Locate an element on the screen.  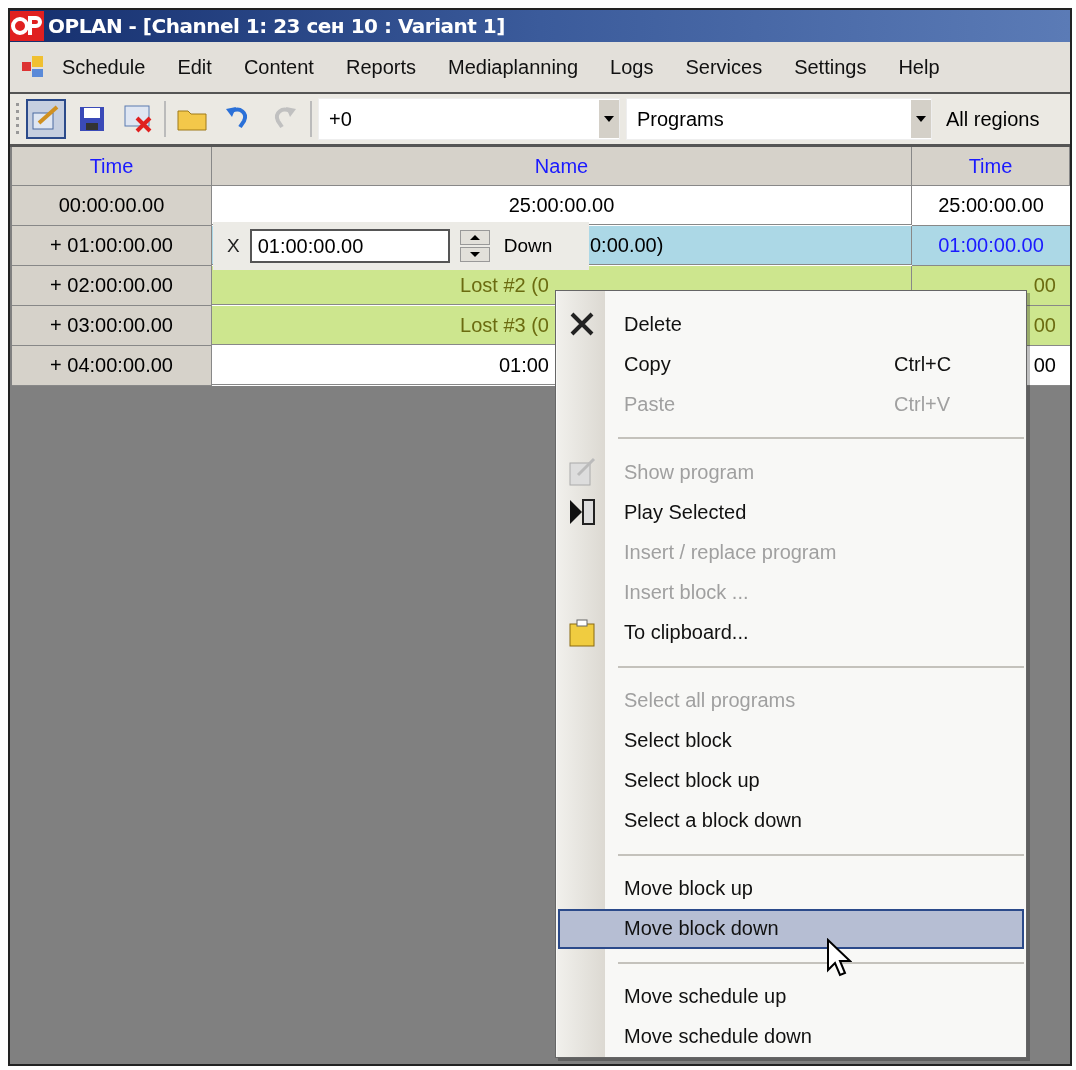
time-input-field: 01:00:00.00 is located at coordinates (349, 246).